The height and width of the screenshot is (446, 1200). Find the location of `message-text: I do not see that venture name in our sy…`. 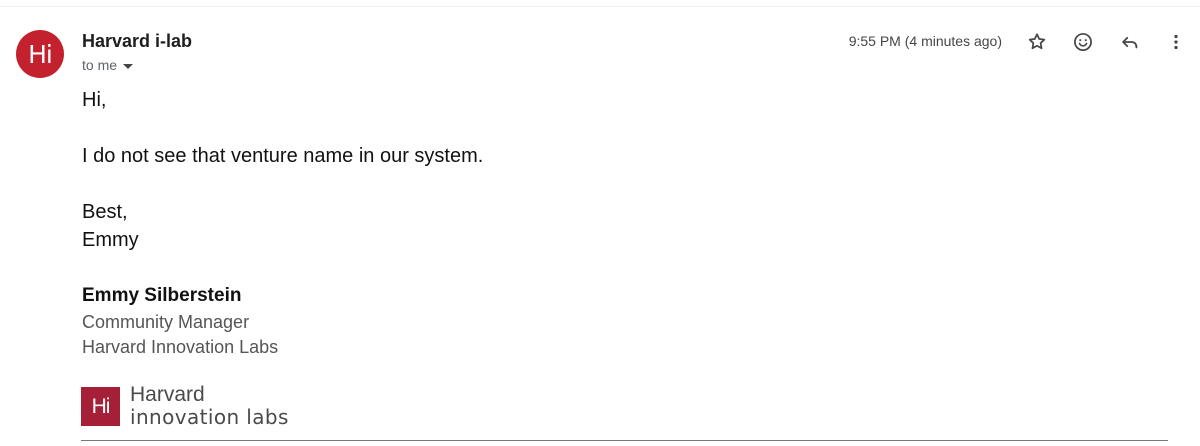

message-text: I do not see that venture name in our sy… is located at coordinates (283, 156).